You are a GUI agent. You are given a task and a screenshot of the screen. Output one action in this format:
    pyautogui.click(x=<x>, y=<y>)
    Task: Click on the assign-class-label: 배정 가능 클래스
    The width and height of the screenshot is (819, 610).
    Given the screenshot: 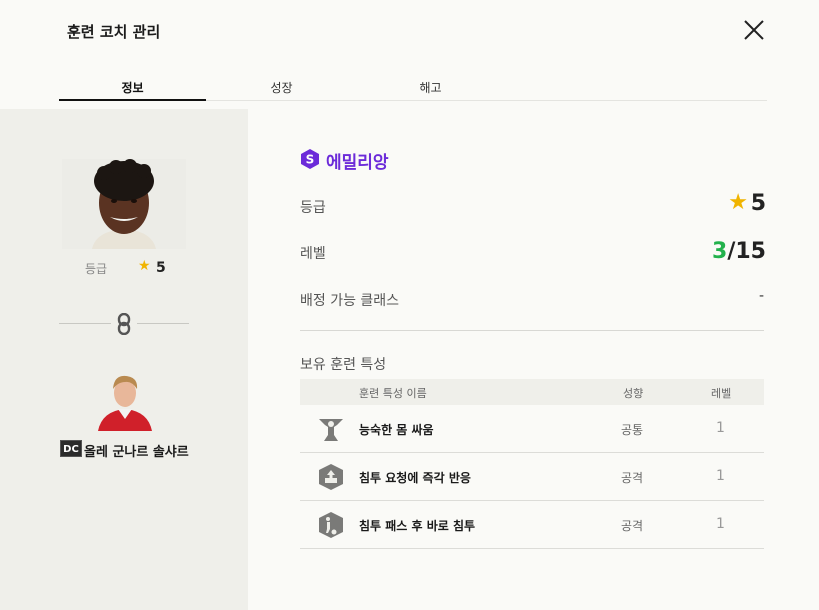 What is the action you would take?
    pyautogui.click(x=350, y=301)
    